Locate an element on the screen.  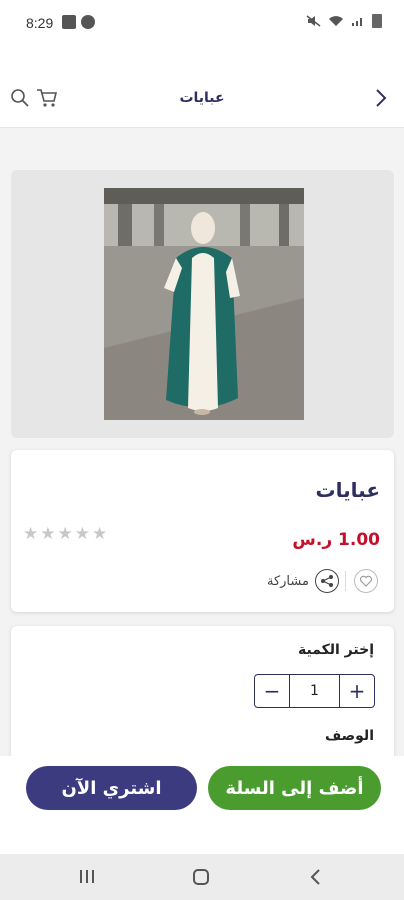
signal-icon is located at coordinates (357, 22).